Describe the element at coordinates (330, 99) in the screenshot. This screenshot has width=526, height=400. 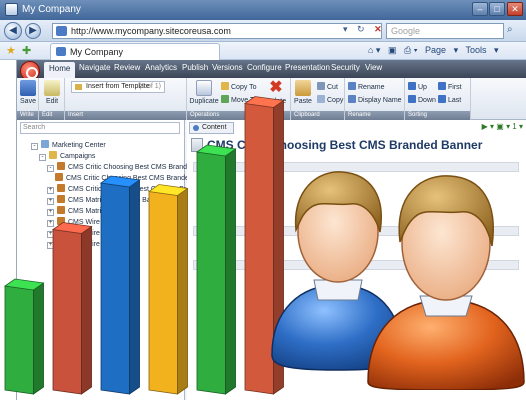
I see `copy-button: Copy` at that location.